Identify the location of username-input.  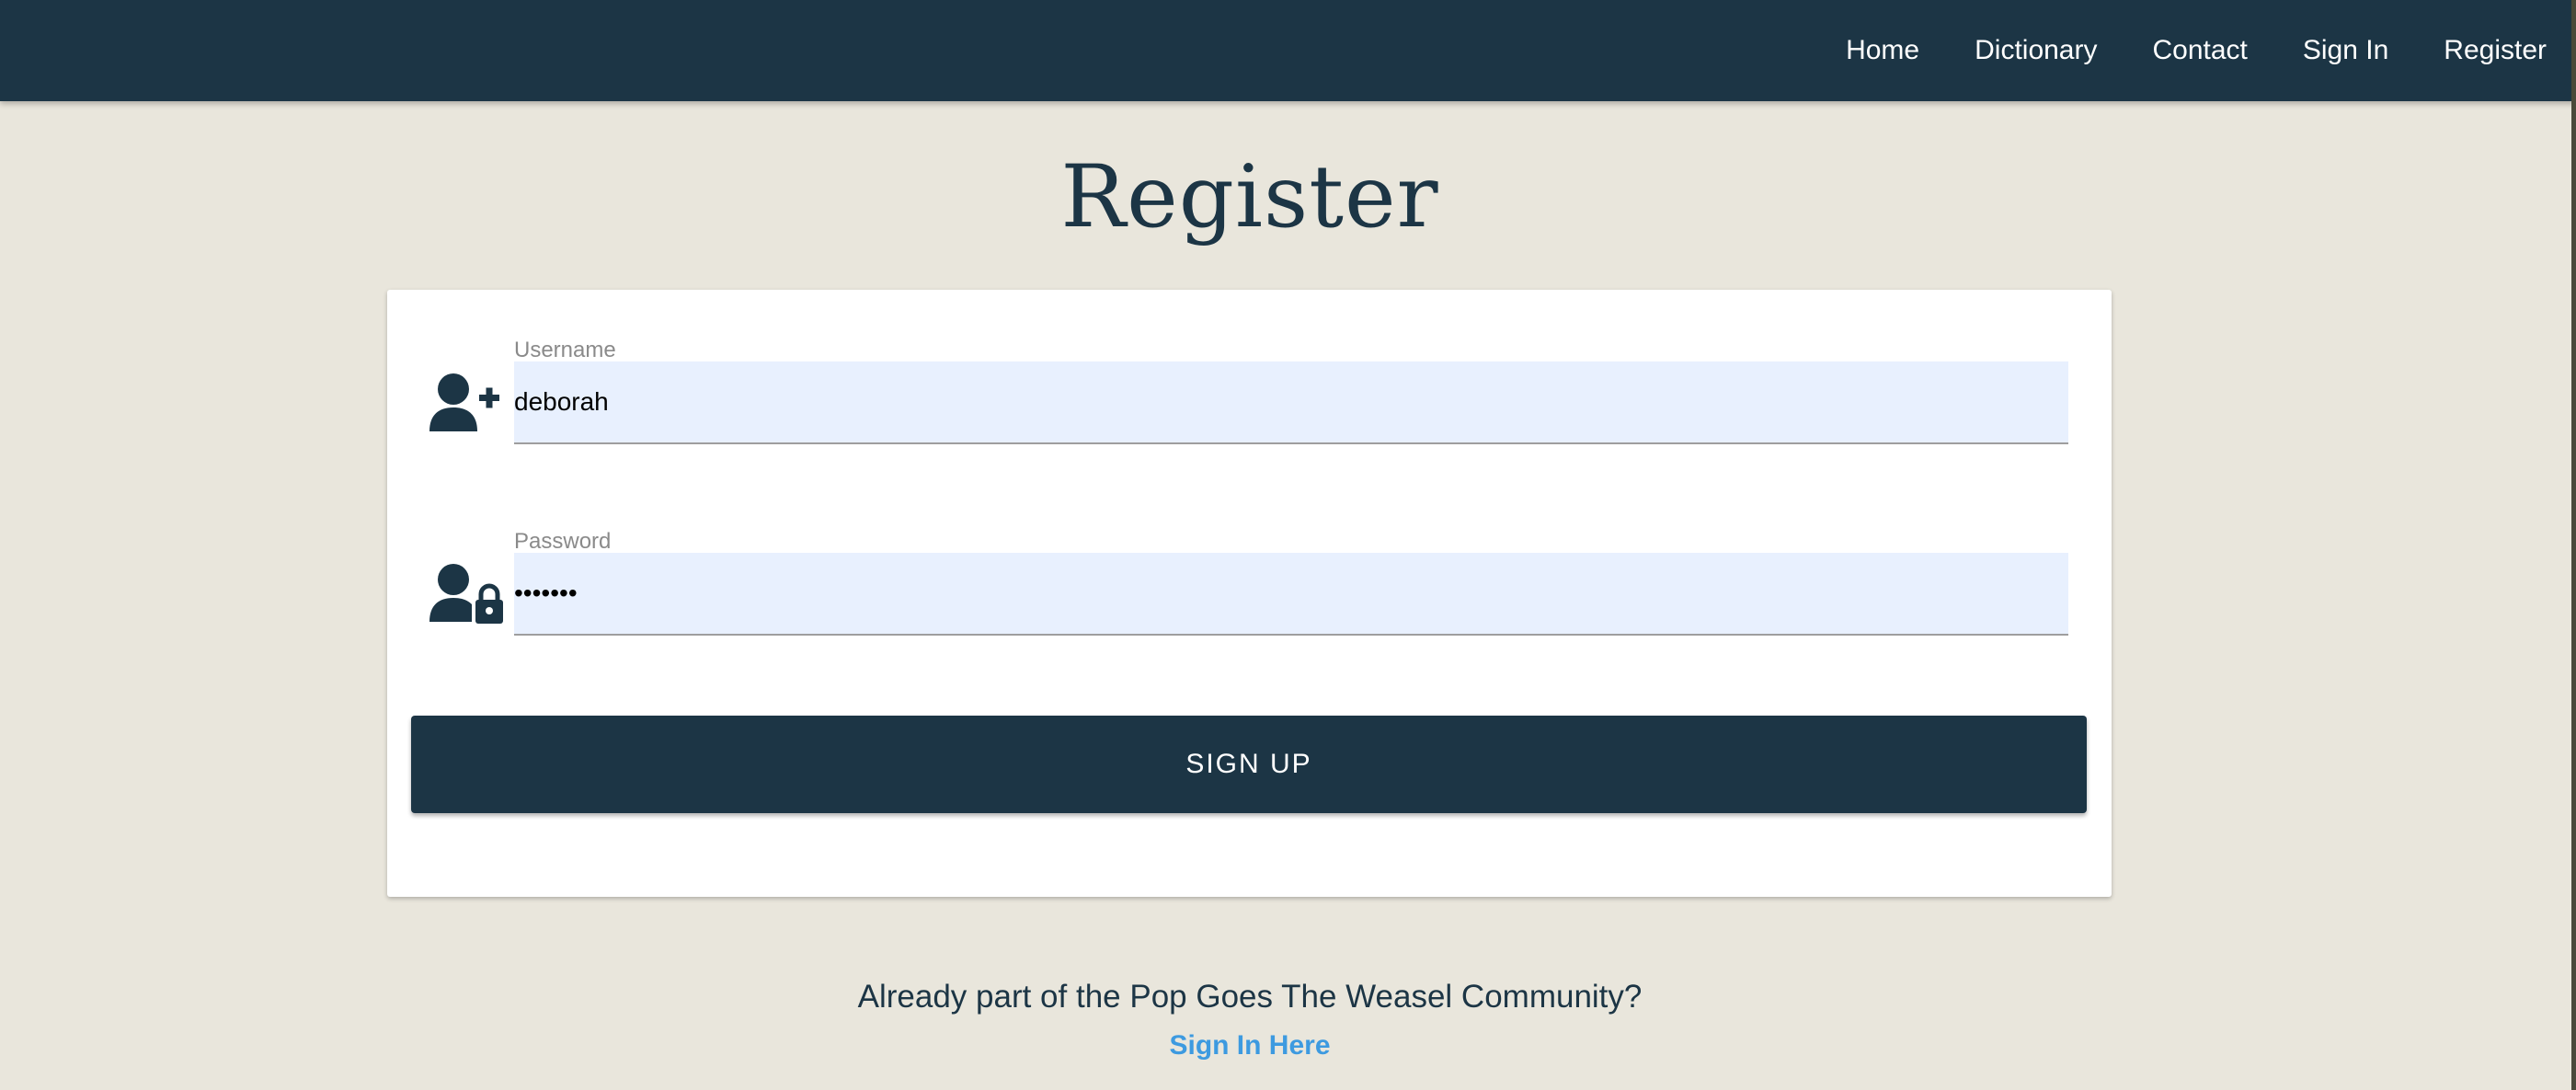
(1291, 402).